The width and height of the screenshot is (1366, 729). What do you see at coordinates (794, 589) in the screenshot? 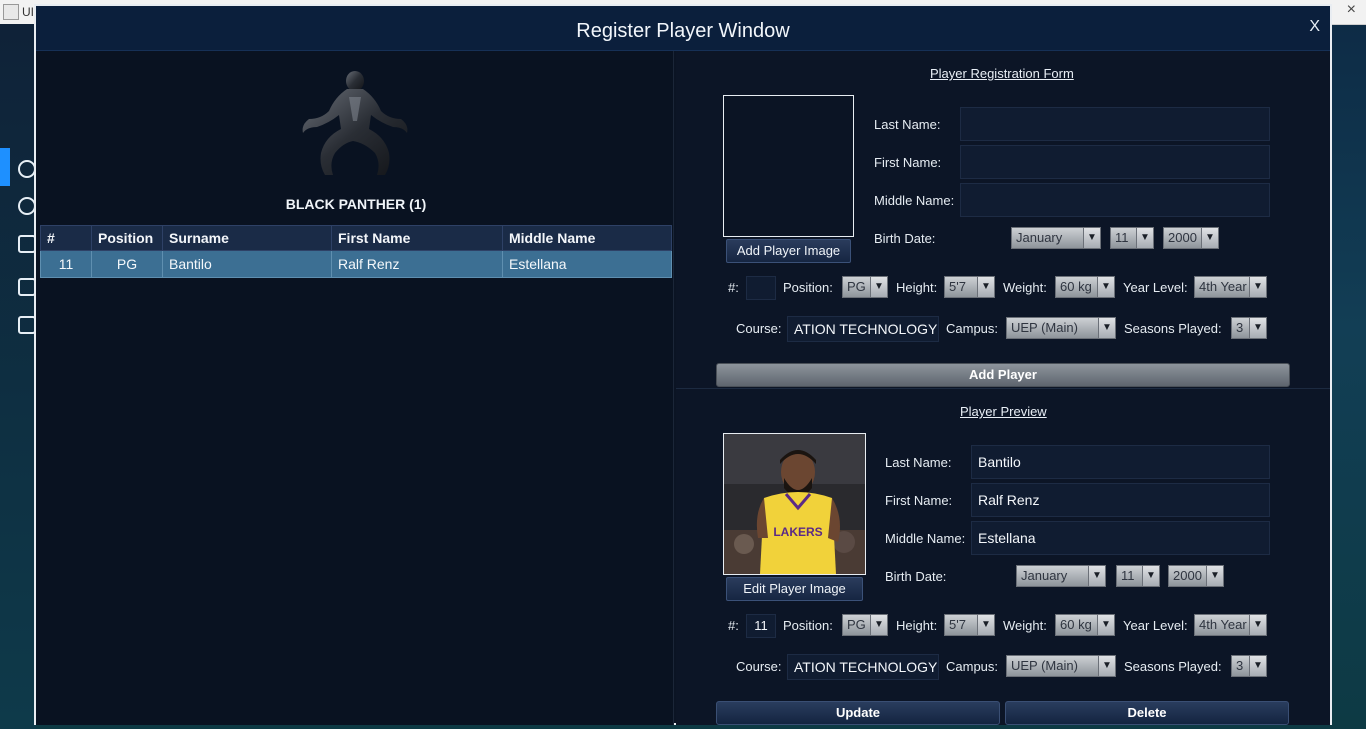
I see `edit-player-image-button: Edit Player Image` at bounding box center [794, 589].